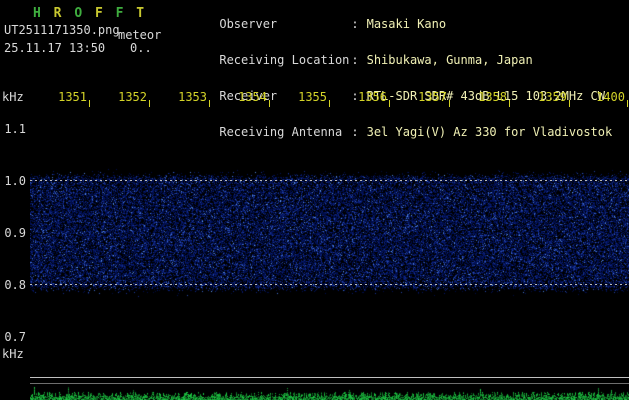 Image resolution: width=629 pixels, height=400 pixels. I want to click on datetime: 25.11.17 13:50, so click(55, 48).